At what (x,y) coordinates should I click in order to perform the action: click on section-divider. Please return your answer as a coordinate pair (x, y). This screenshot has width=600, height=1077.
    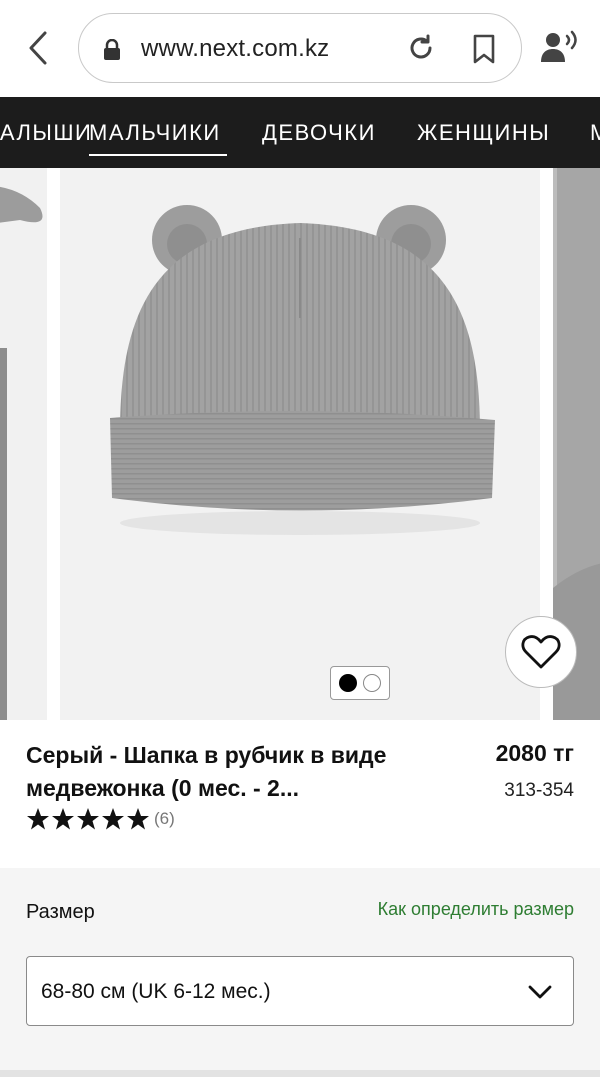
    Looking at the image, I should click on (300, 1073).